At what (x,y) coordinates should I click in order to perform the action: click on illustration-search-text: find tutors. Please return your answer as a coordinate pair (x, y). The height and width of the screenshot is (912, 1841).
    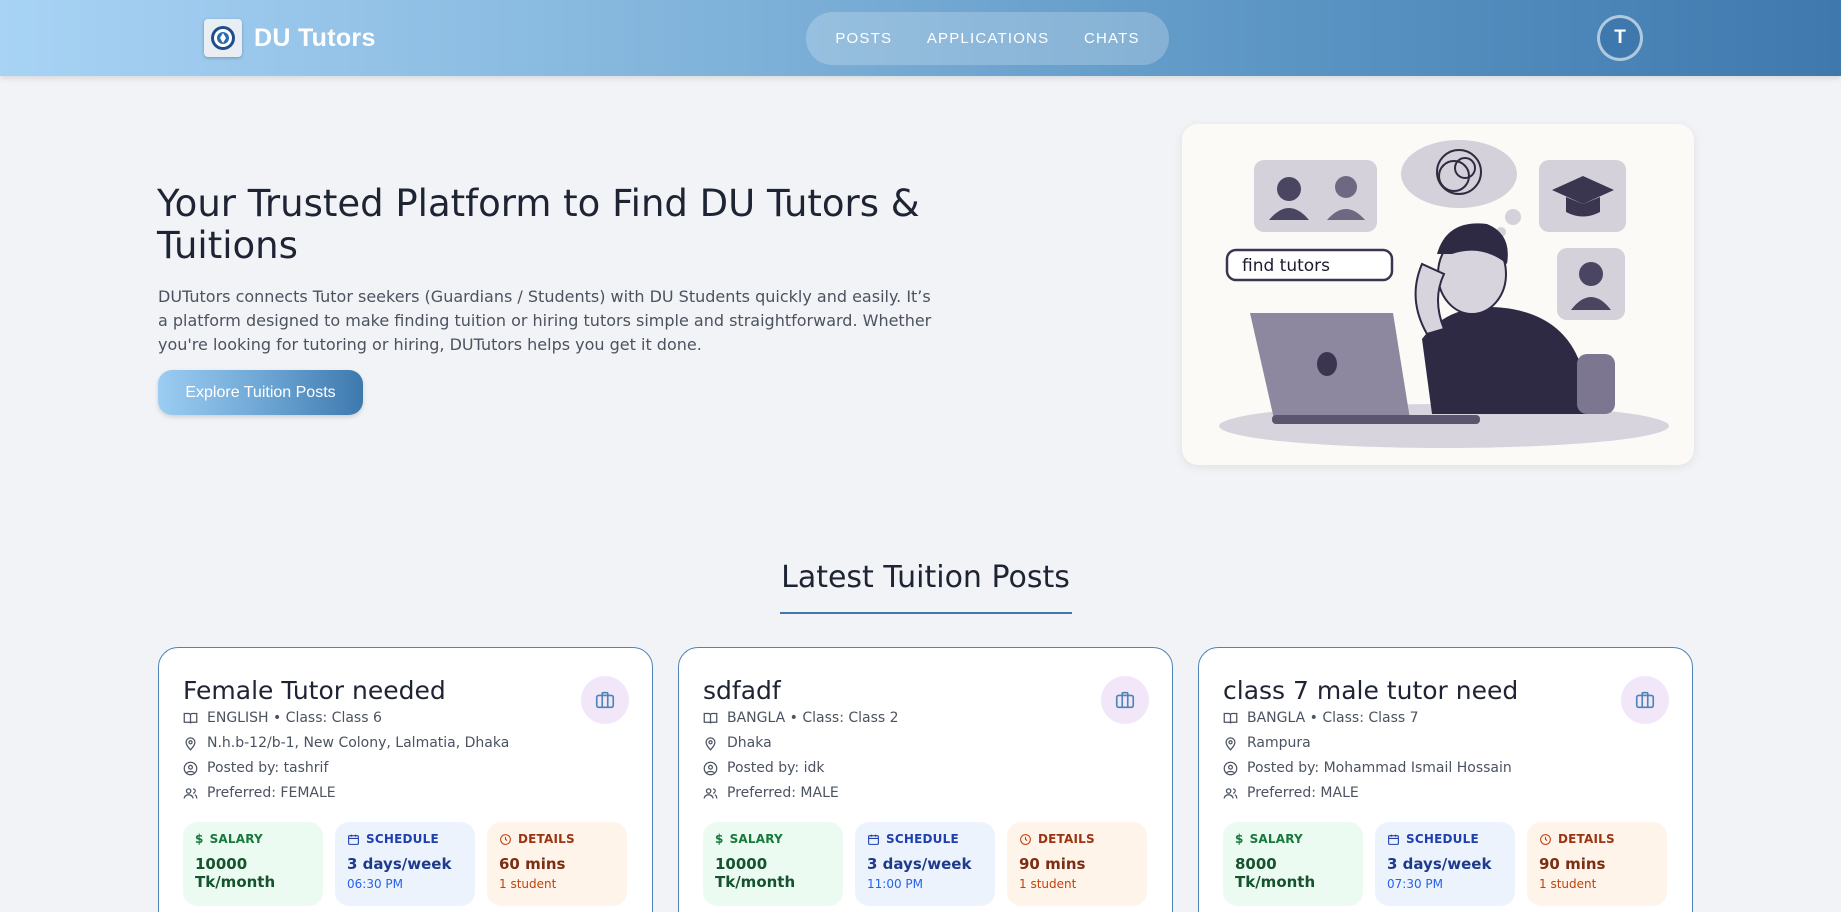
    Looking at the image, I should click on (1286, 266).